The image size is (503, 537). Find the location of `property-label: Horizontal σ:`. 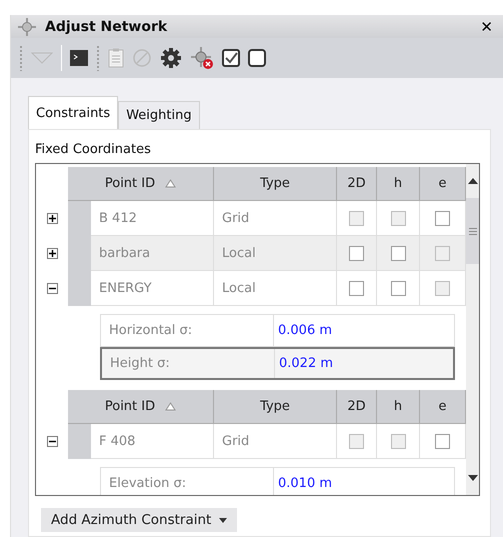

property-label: Horizontal σ: is located at coordinates (187, 330).